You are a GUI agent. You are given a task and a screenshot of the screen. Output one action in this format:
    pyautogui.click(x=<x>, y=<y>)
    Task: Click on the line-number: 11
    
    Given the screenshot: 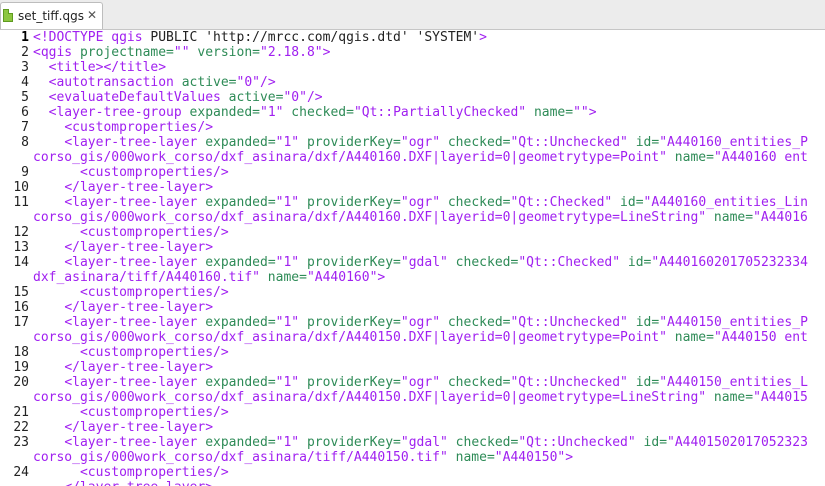 What is the action you would take?
    pyautogui.click(x=21, y=202)
    